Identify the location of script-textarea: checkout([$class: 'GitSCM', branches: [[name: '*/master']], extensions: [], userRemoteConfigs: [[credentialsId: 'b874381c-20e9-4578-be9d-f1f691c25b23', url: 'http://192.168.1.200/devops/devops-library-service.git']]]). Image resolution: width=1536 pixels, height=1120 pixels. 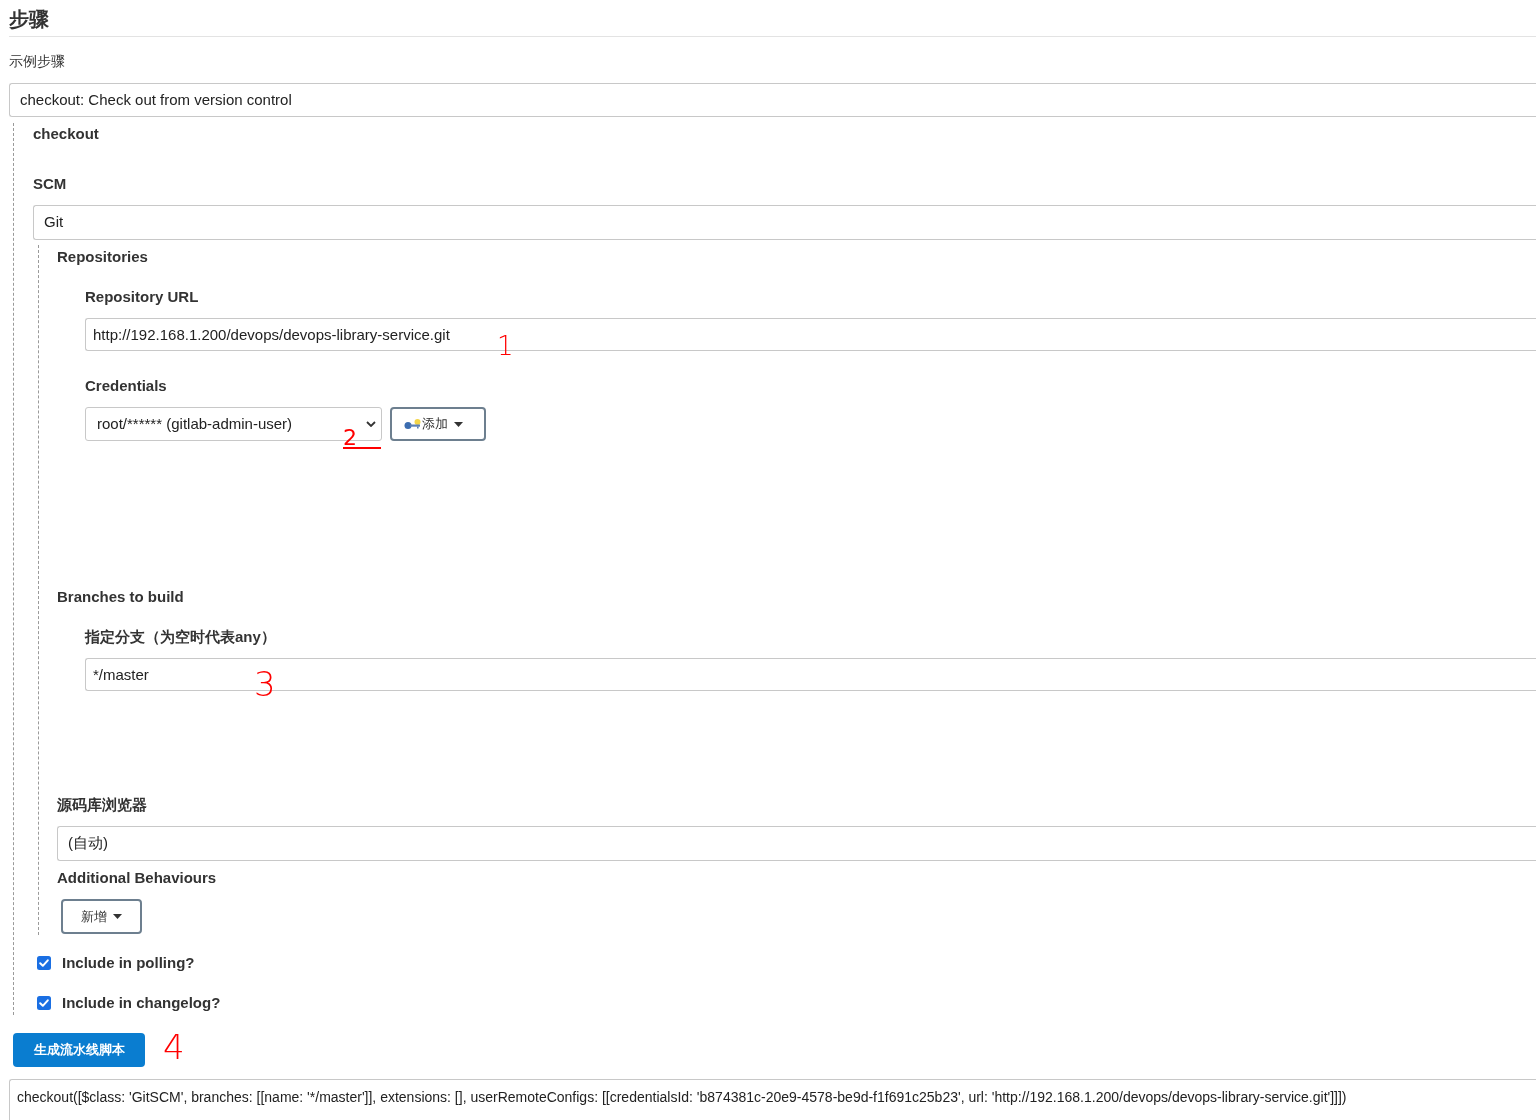
(772, 1099).